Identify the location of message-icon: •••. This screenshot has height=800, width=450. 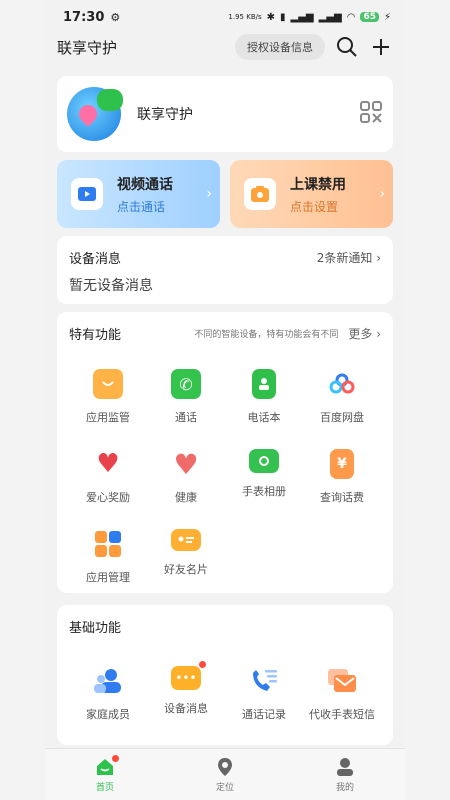
(188, 675).